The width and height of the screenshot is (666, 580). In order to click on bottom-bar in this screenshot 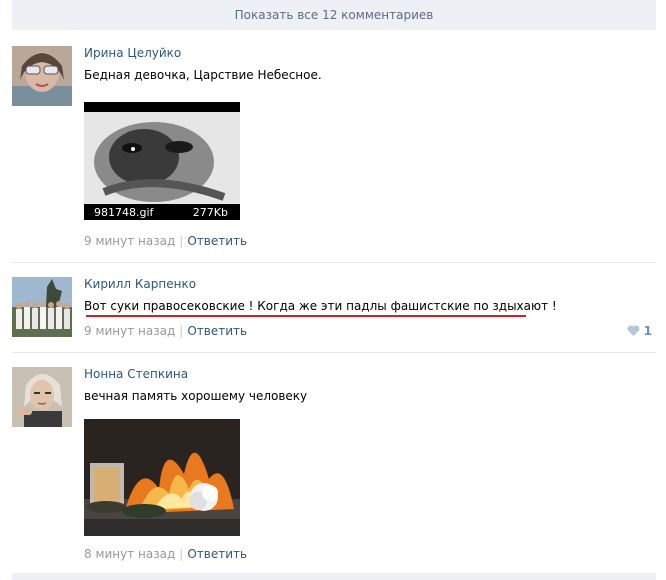, I will do `click(334, 576)`.